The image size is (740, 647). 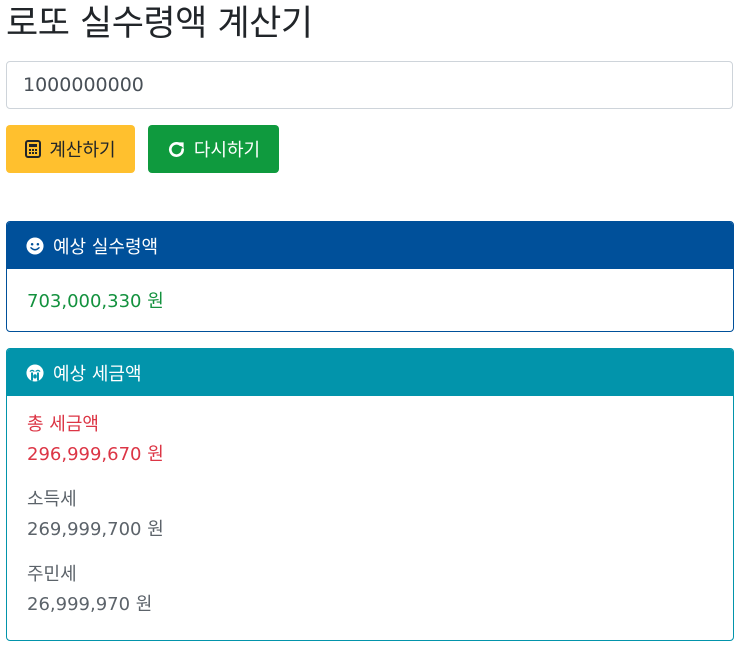 What do you see at coordinates (33, 149) in the screenshot?
I see `calculator-icon` at bounding box center [33, 149].